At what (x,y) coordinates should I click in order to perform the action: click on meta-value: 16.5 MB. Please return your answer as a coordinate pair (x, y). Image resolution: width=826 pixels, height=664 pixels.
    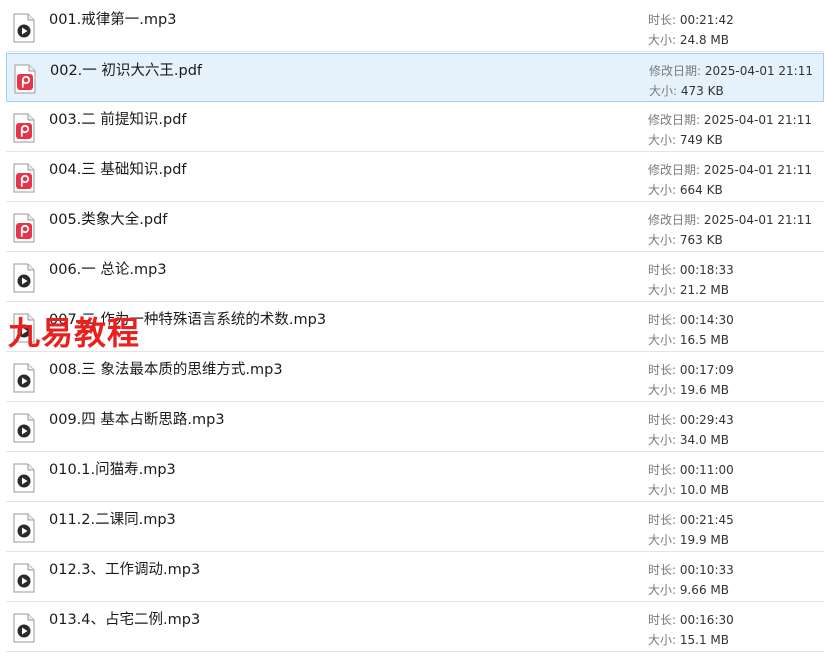
    Looking at the image, I should click on (704, 340).